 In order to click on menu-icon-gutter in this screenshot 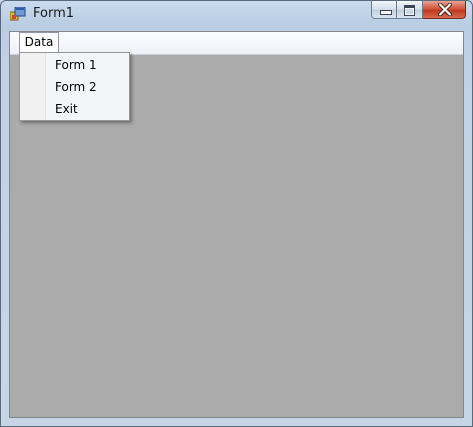, I will do `click(32, 86)`.